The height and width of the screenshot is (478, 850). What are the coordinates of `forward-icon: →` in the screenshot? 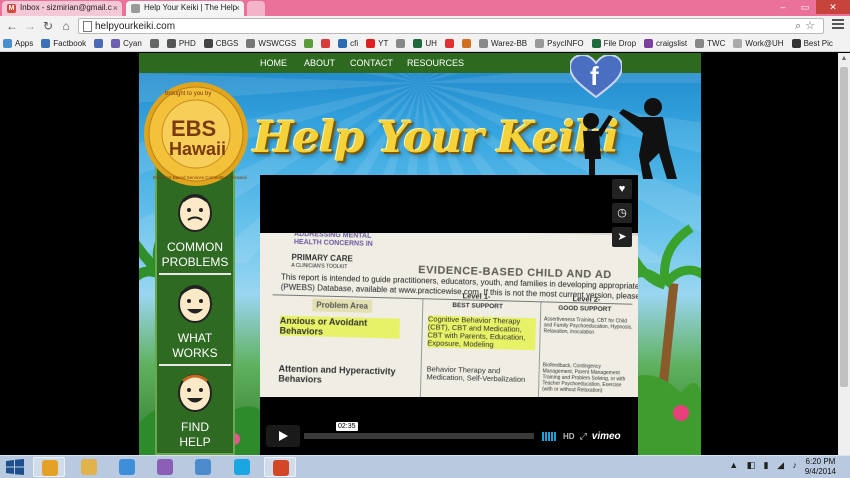 It's located at (30, 26).